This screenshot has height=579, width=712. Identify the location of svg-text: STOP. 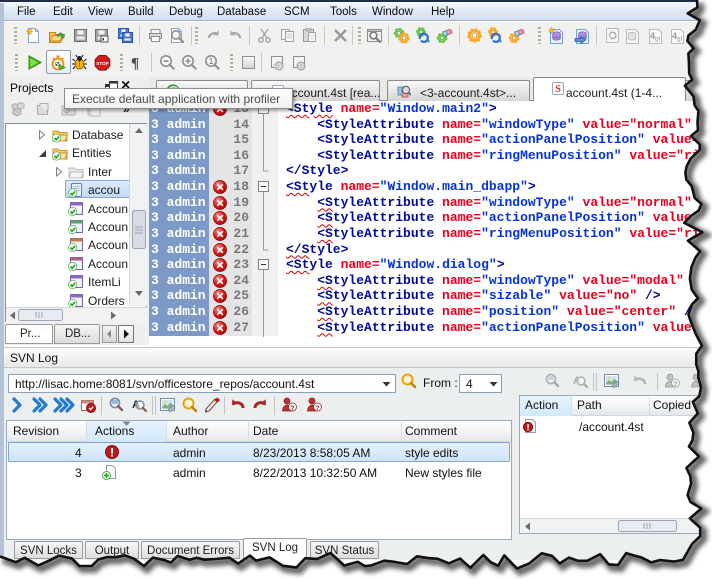
(102, 63).